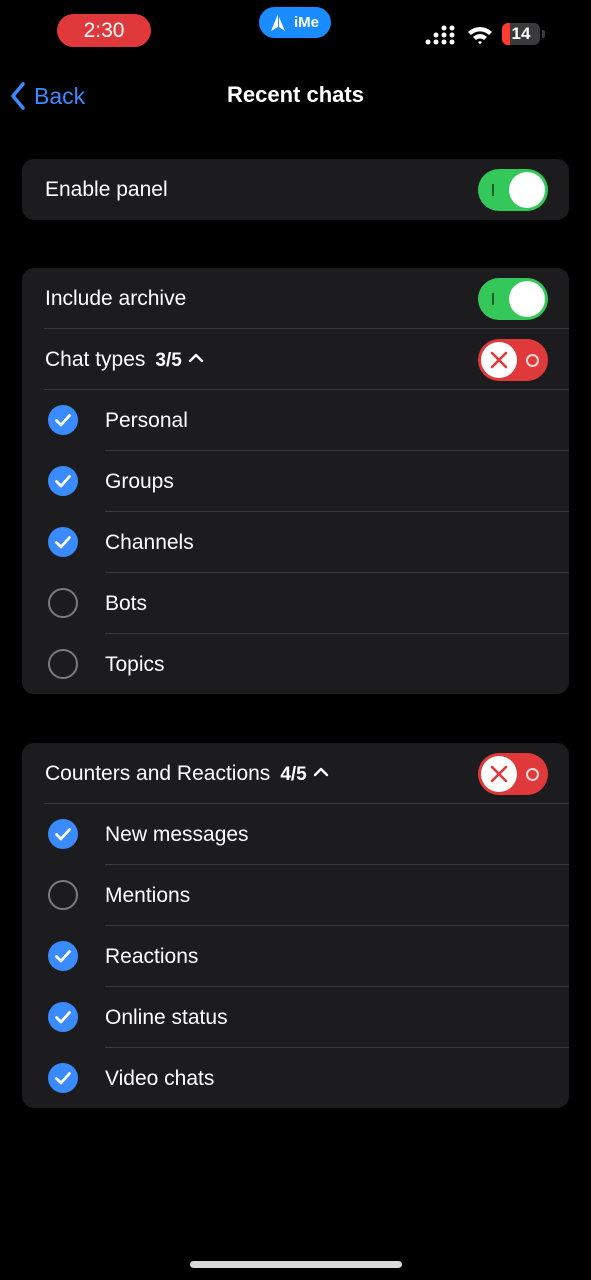 This screenshot has height=1280, width=591. I want to click on enable-panel-card: Enable panel, so click(295, 189).